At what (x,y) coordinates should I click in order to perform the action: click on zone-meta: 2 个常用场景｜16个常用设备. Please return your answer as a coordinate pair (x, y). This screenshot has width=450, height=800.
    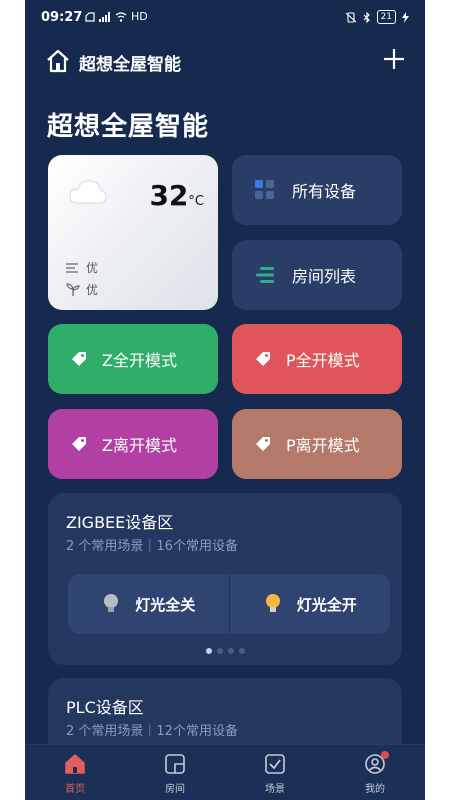
    Looking at the image, I should click on (152, 546).